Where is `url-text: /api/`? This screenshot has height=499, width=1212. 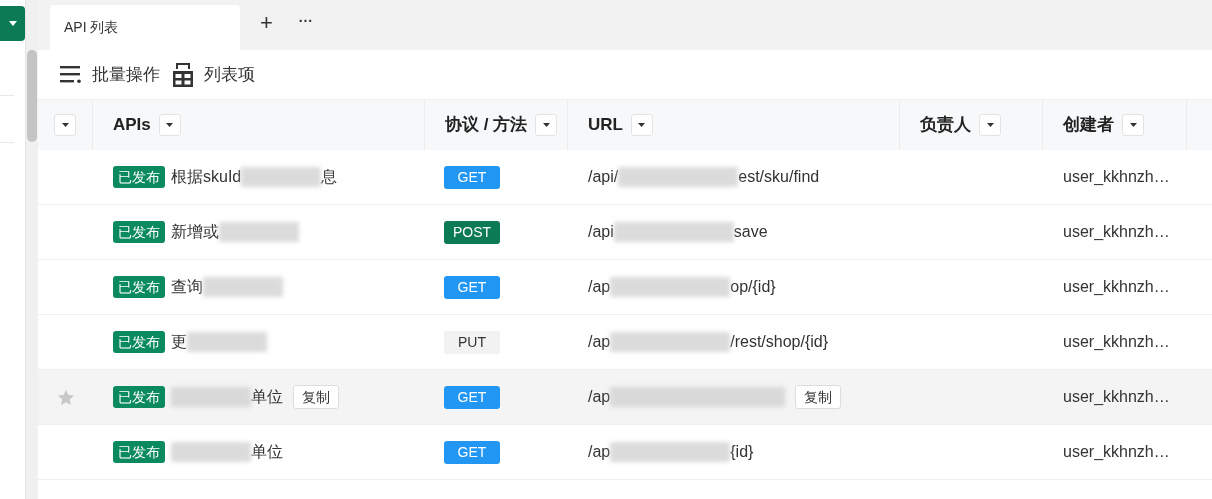
url-text: /api/ is located at coordinates (603, 177).